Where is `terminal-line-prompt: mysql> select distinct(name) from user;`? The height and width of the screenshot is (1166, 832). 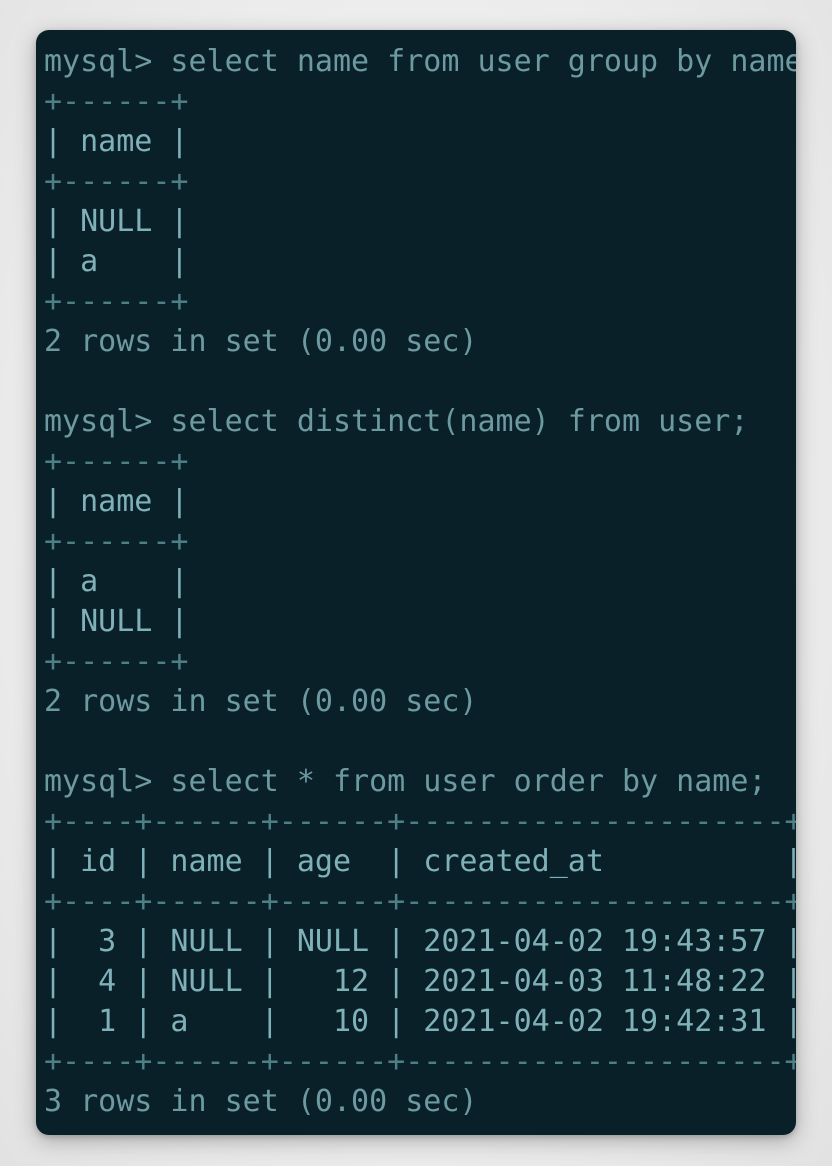
terminal-line-prompt: mysql> select distinct(name) from user; is located at coordinates (396, 421).